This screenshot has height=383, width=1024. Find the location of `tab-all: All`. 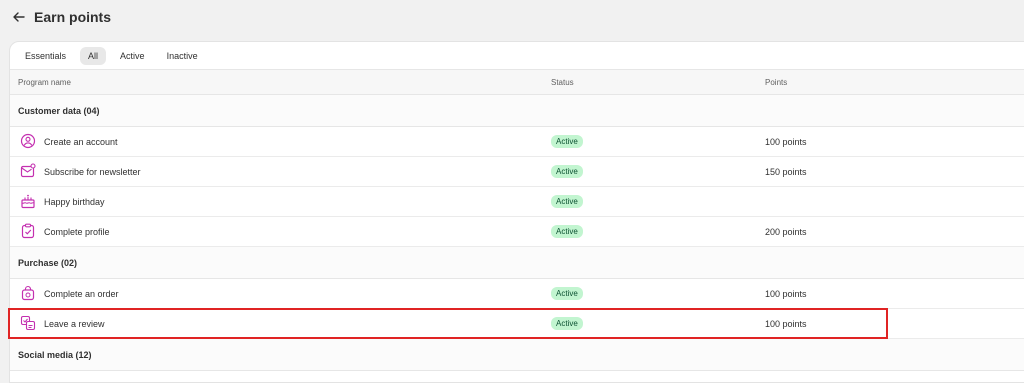

tab-all: All is located at coordinates (93, 55).